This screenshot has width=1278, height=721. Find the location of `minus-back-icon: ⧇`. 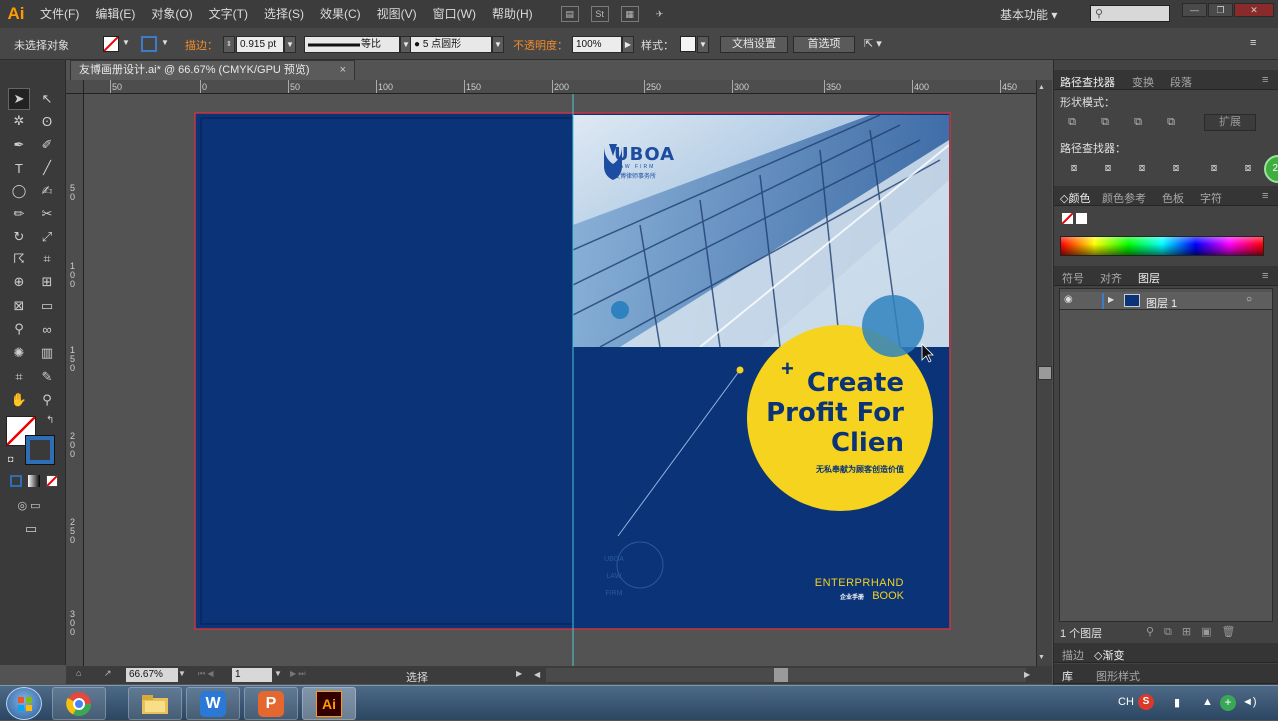

minus-back-icon: ⧇ is located at coordinates (1248, 168).